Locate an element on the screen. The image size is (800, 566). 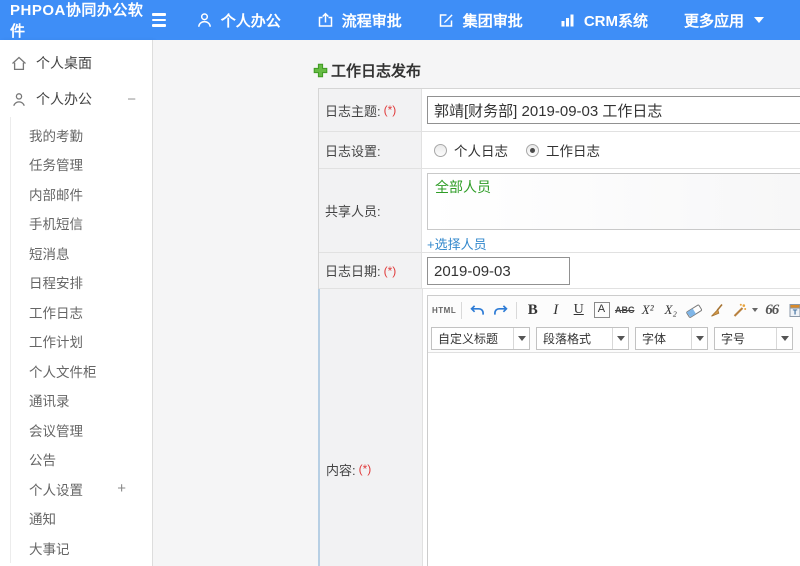
sidebar-item-announcement: 公告 is located at coordinates (81, 460).